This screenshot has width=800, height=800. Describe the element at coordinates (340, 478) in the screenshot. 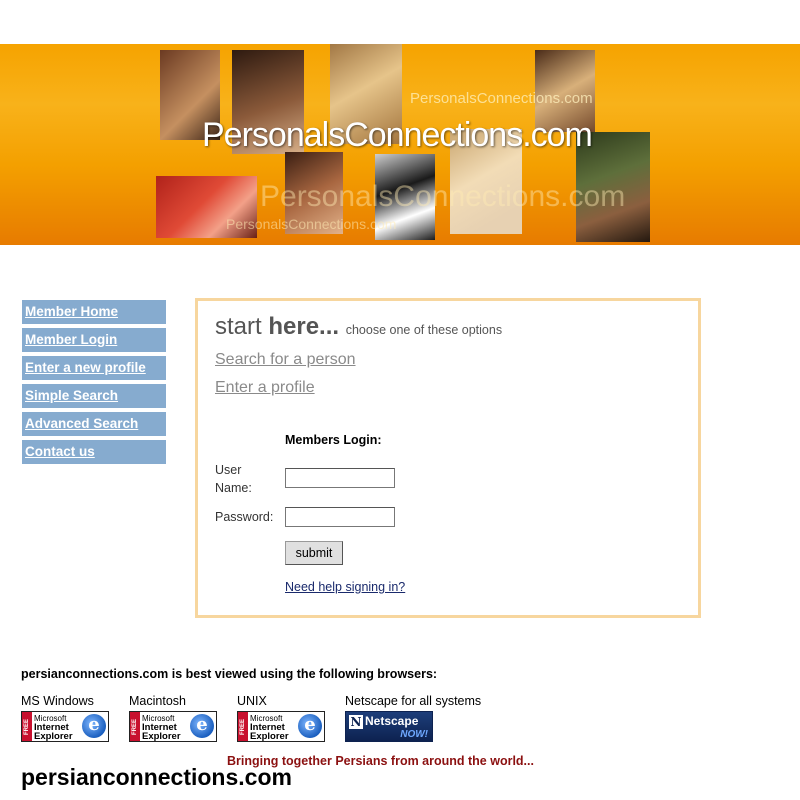

I see `username-input` at that location.